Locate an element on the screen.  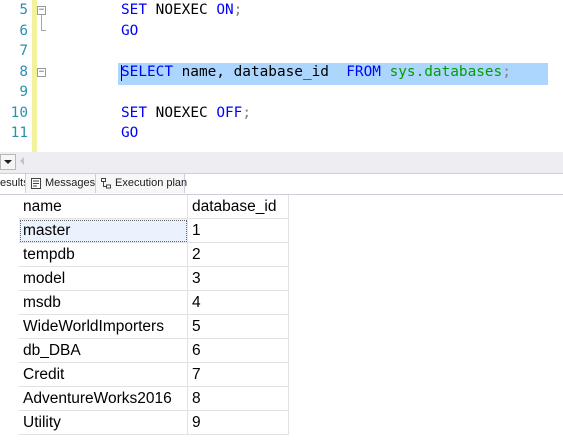
arrow-left-icon is located at coordinates (22, 161).